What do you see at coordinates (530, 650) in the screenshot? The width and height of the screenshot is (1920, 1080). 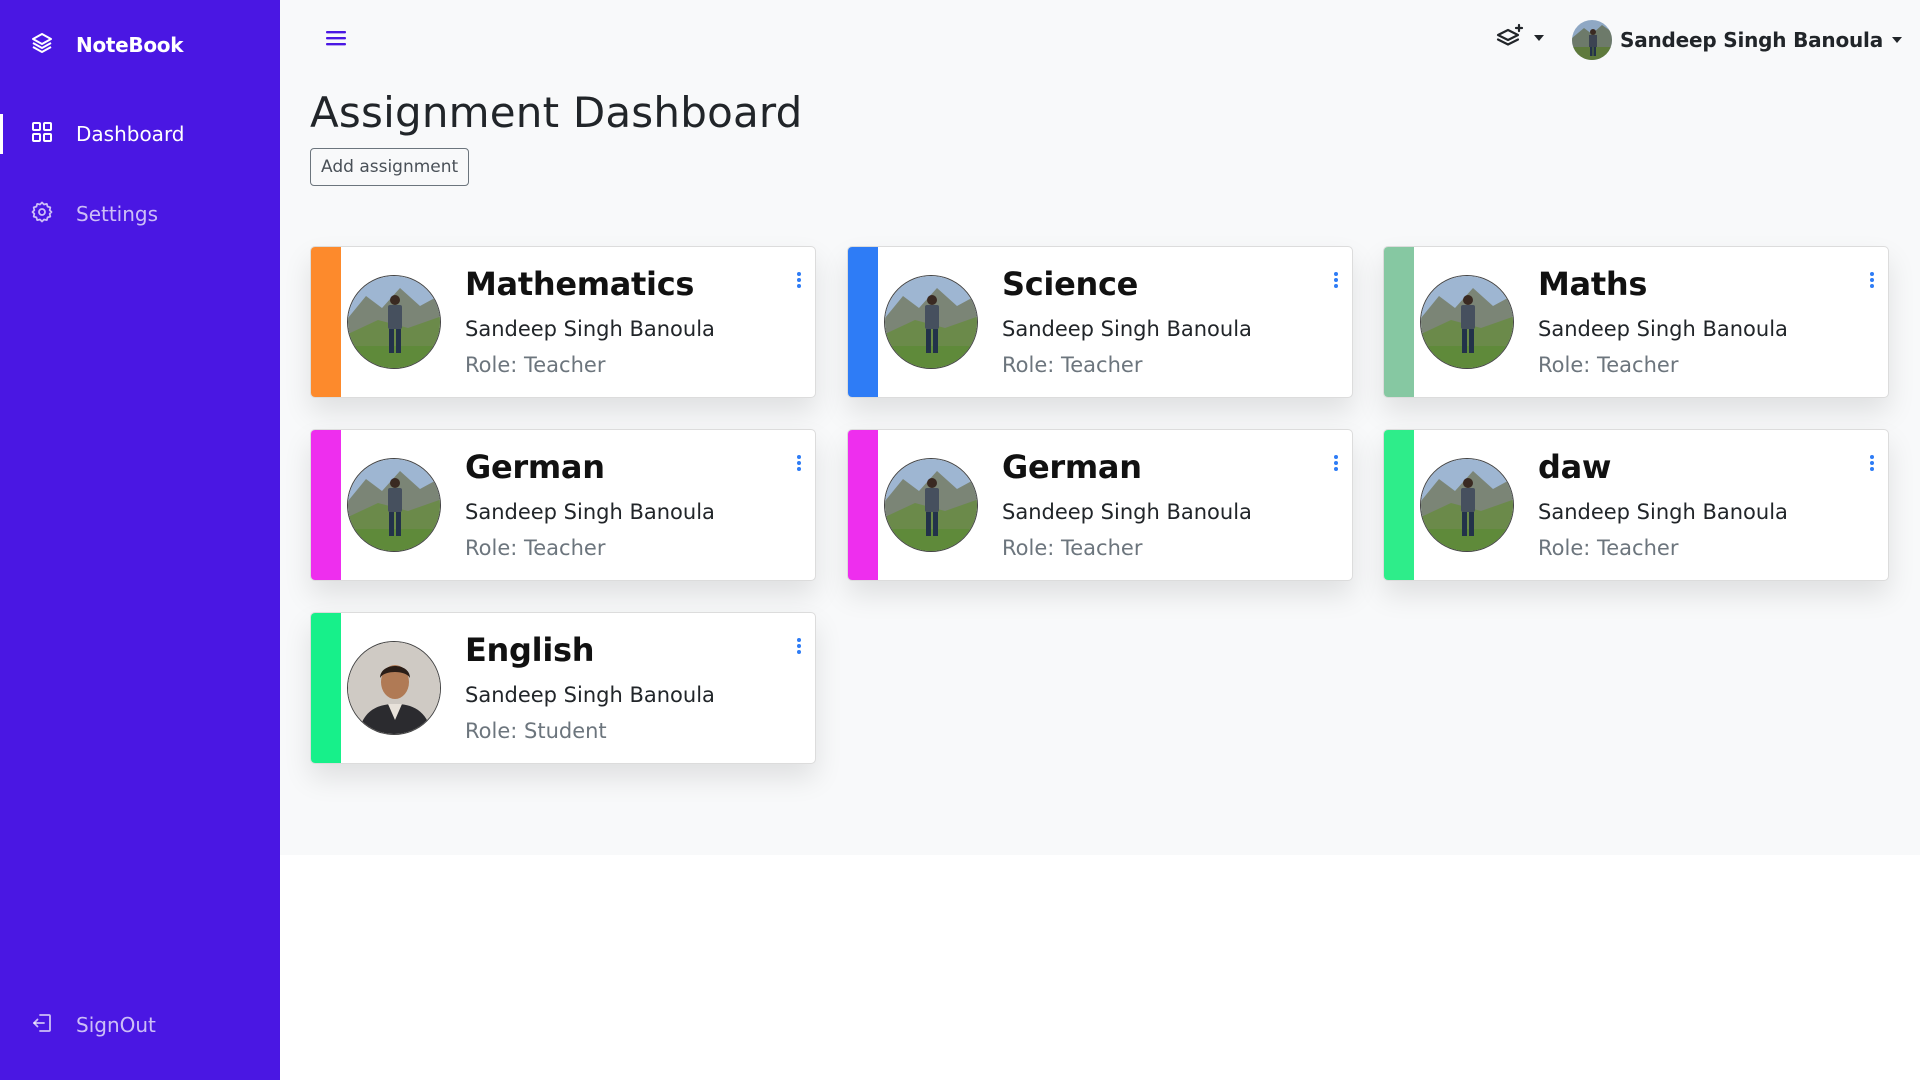 I see `card-title: English` at bounding box center [530, 650].